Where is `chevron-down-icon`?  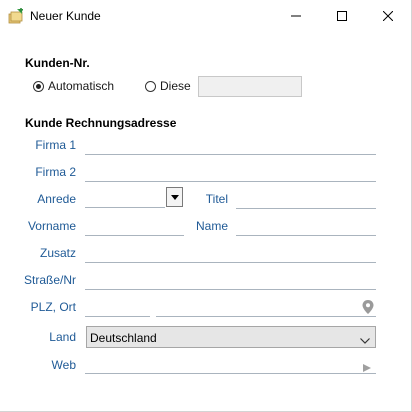
chevron-down-icon is located at coordinates (365, 340).